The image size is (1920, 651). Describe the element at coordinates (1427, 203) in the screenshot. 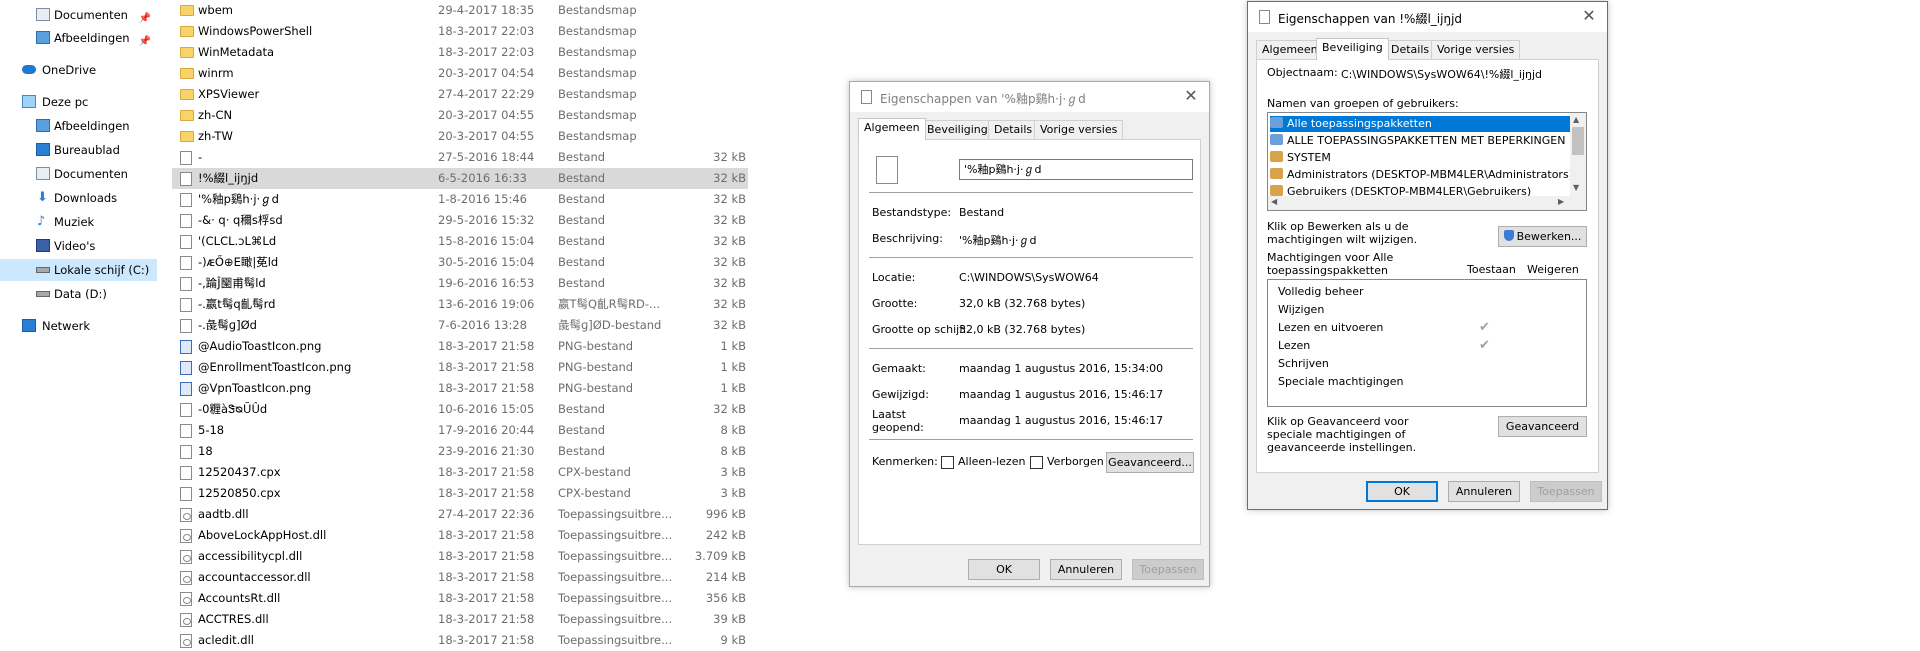

I see `horizontal-scrollbar: ◀ ▶` at that location.